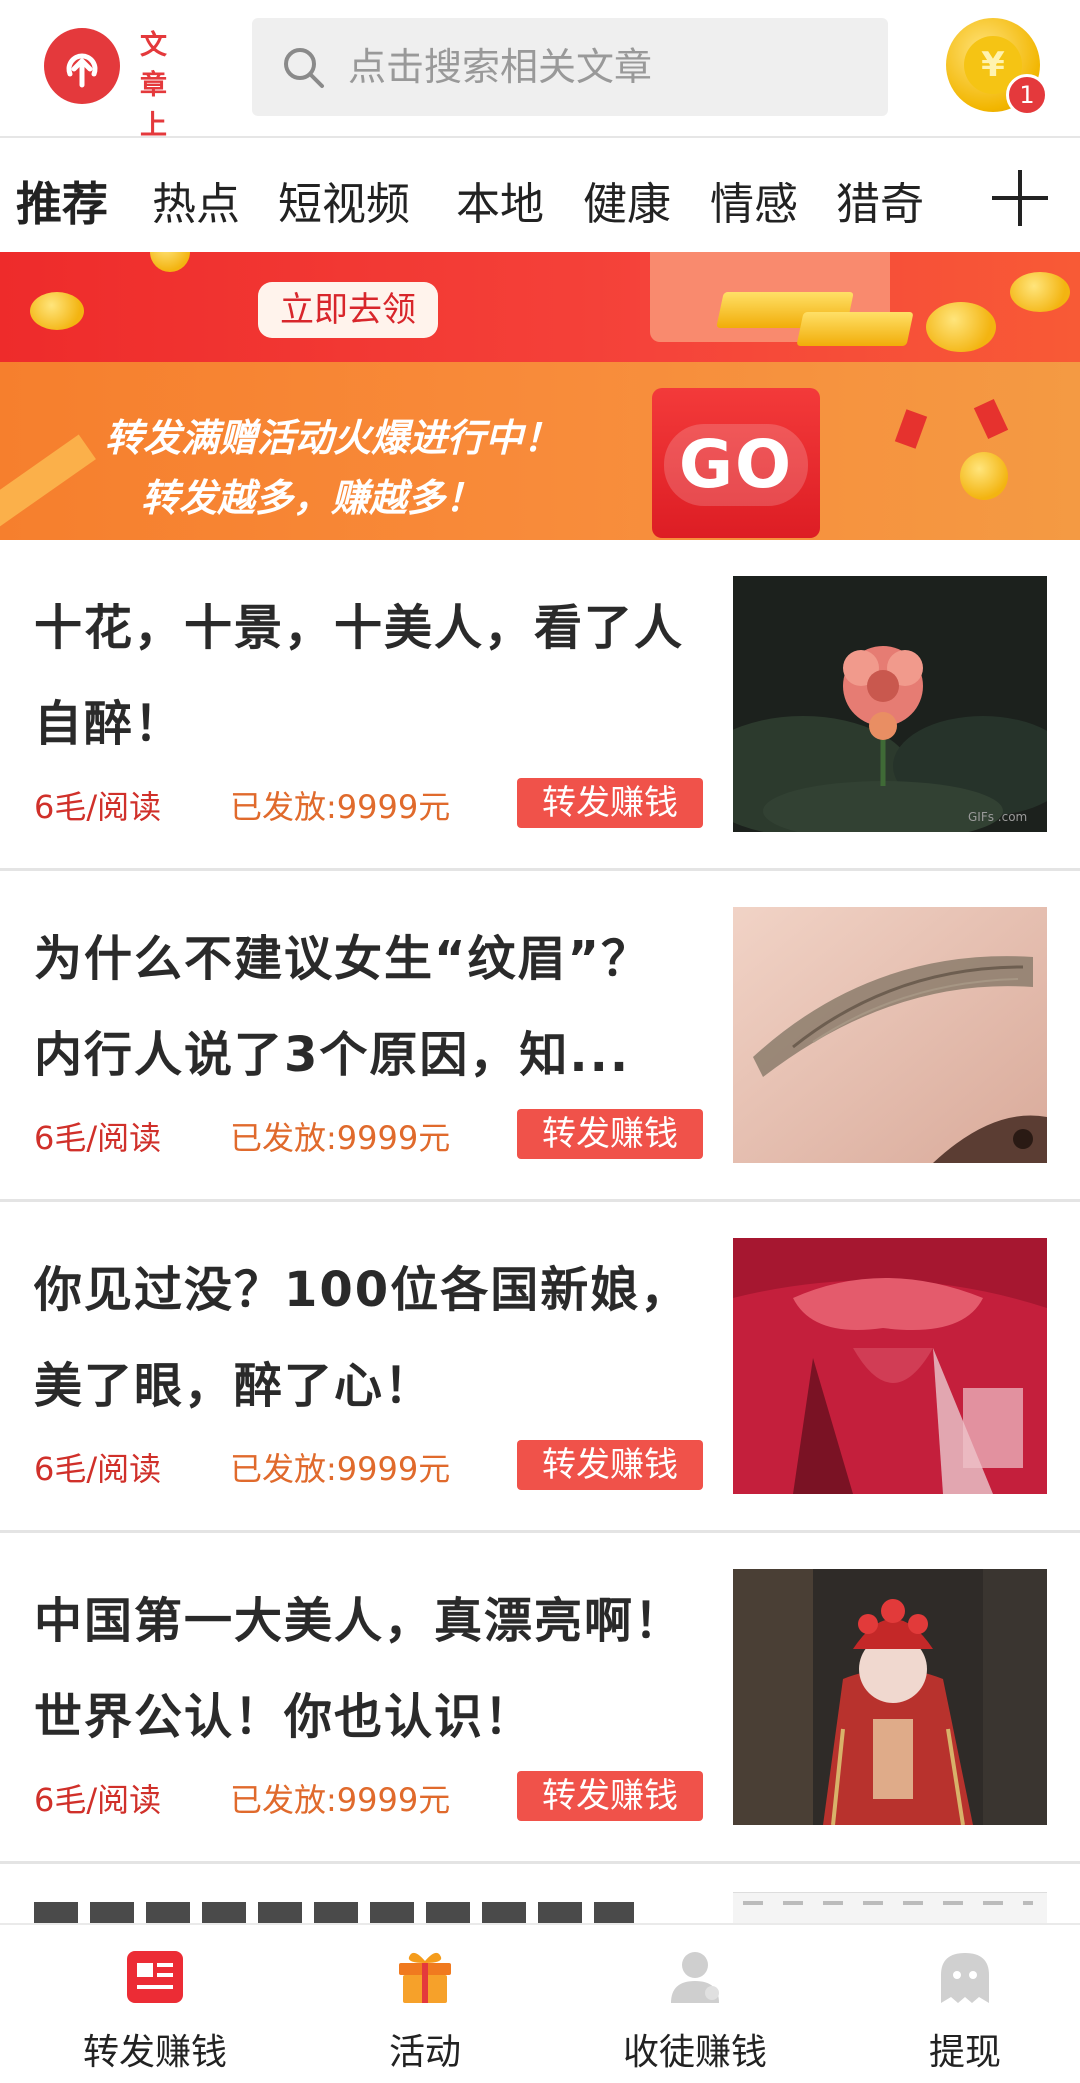  Describe the element at coordinates (82, 66) in the screenshot. I see `upload-icon` at that location.